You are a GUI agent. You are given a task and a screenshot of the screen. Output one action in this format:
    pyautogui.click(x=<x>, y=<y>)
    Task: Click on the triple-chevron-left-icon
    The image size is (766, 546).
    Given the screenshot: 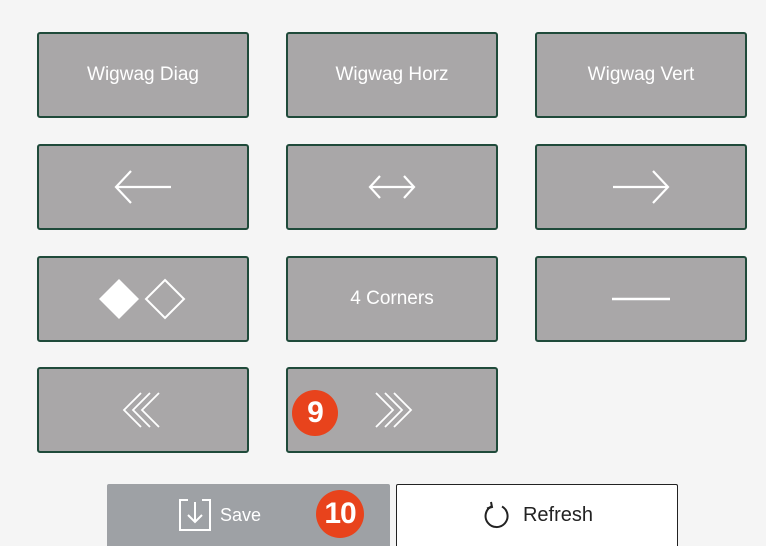 What is the action you would take?
    pyautogui.click(x=141, y=410)
    